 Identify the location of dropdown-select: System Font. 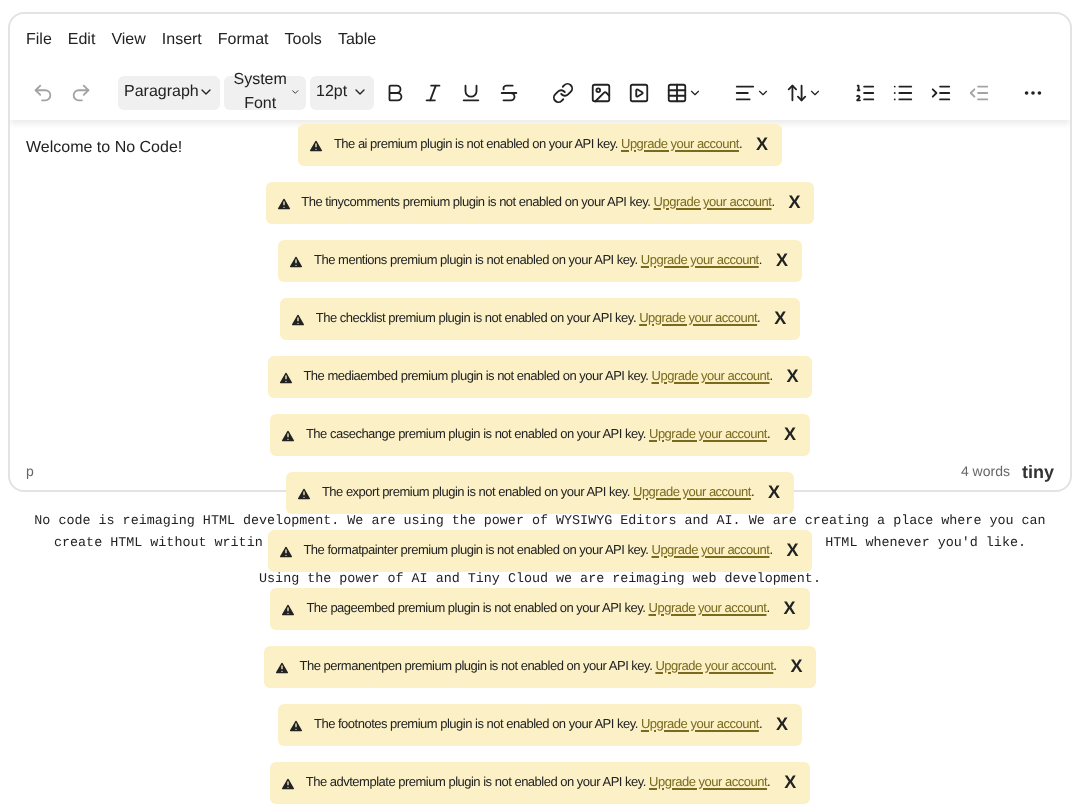
(265, 92).